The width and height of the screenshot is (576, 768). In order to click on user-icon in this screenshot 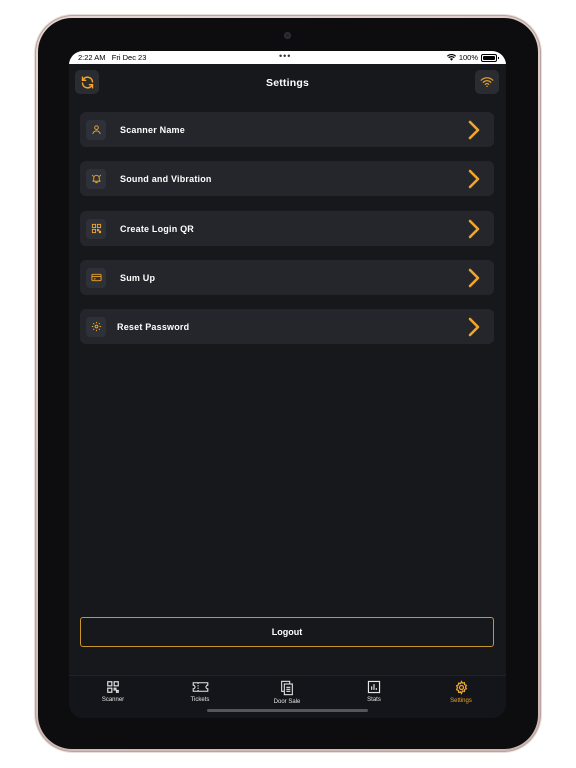, I will do `click(96, 130)`.